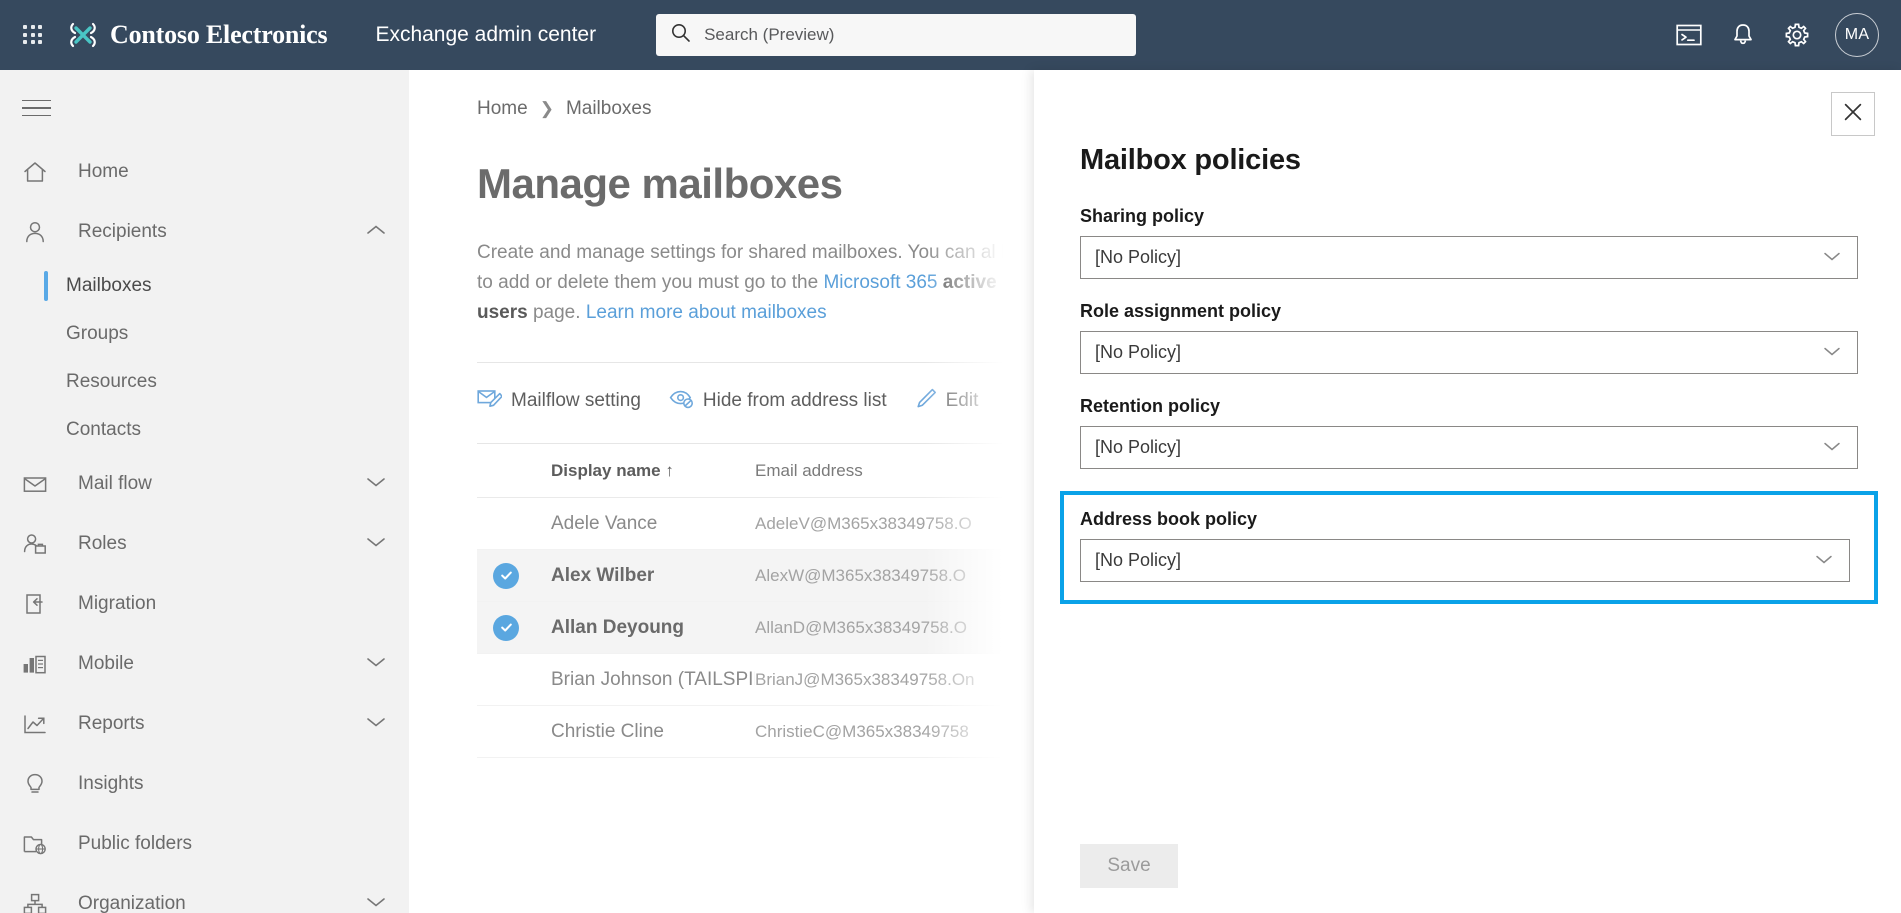  Describe the element at coordinates (576, 400) in the screenshot. I see `toolbar-button-label: Mailflow setting` at that location.